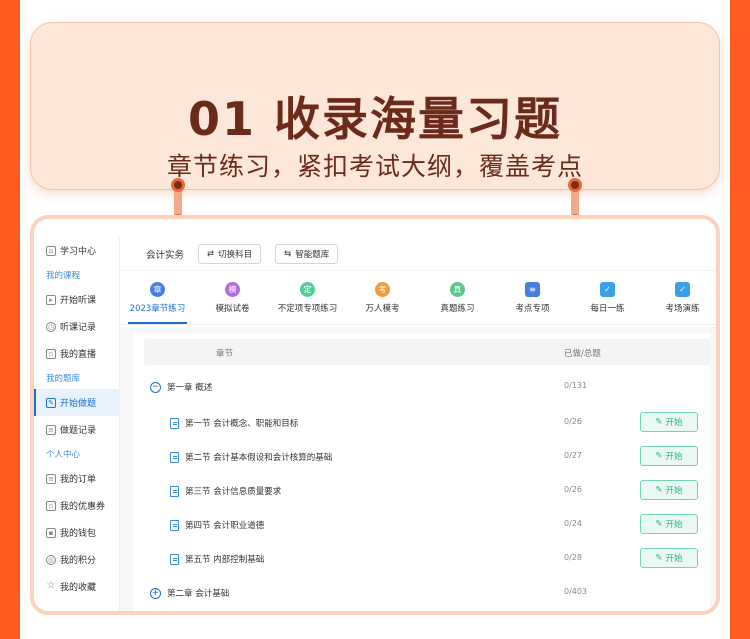 The width and height of the screenshot is (750, 639). What do you see at coordinates (211, 253) in the screenshot?
I see `switch-icon: ⇄` at bounding box center [211, 253].